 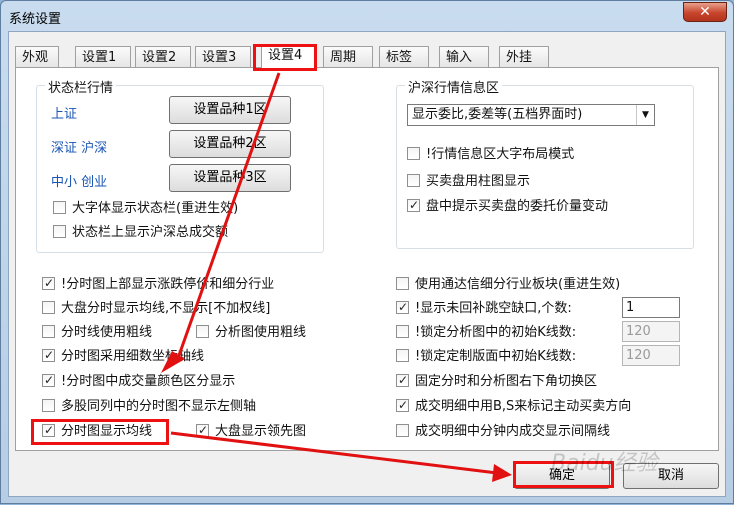 What do you see at coordinates (107, 431) in the screenshot?
I see `checkbox-label: 分时图显示均线` at bounding box center [107, 431].